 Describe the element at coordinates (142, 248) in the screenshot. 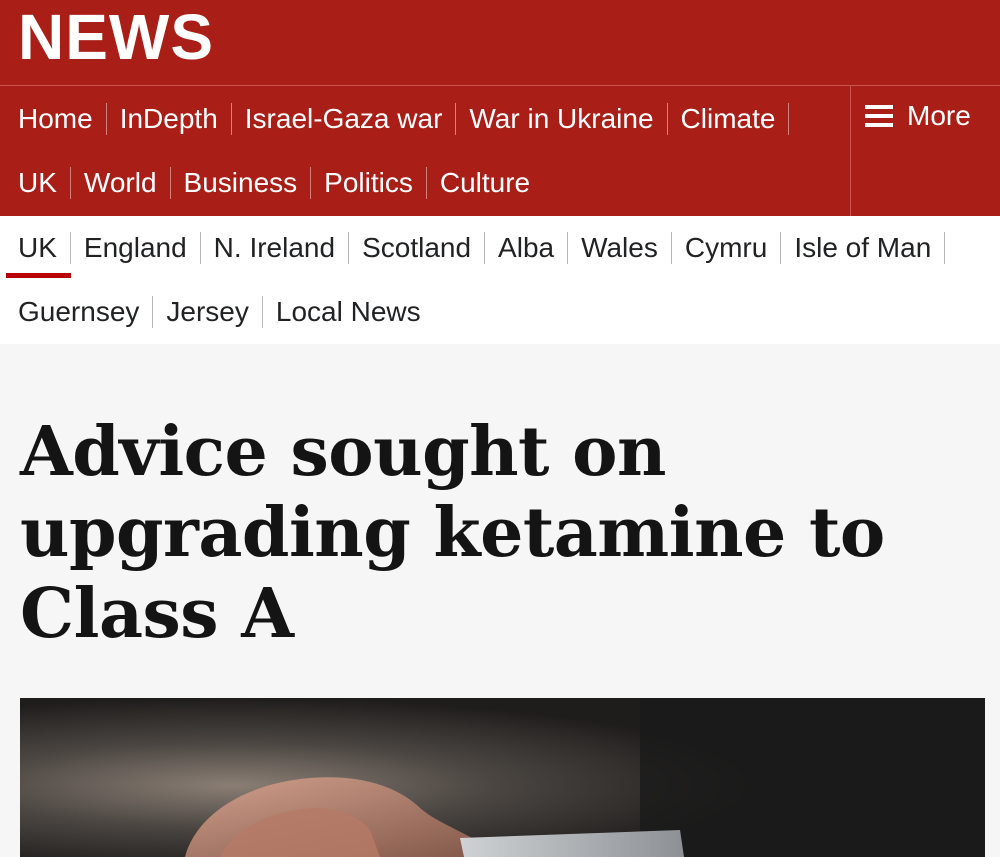

I see `subnav-item-england: England` at that location.